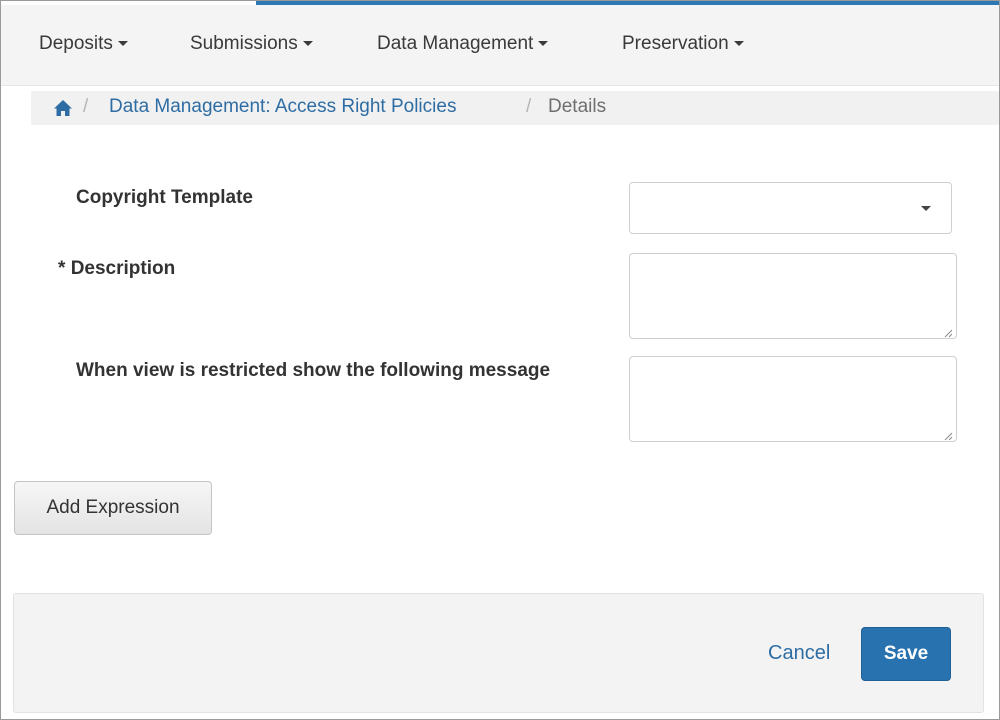 This screenshot has height=720, width=1000. I want to click on nav-deposits: Deposits, so click(83, 44).